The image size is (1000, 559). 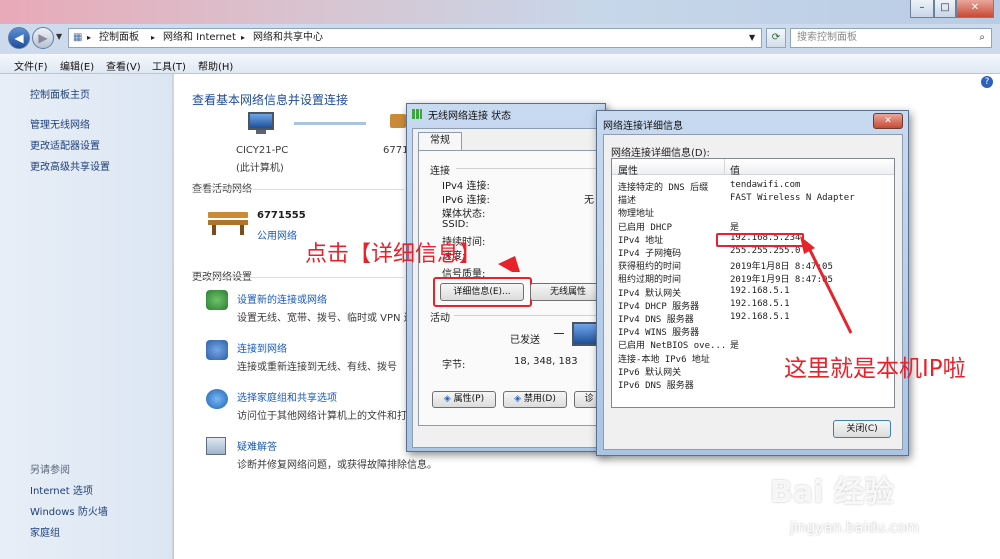 I want to click on watermark-url: jingyan.baidu.com, so click(x=855, y=528).